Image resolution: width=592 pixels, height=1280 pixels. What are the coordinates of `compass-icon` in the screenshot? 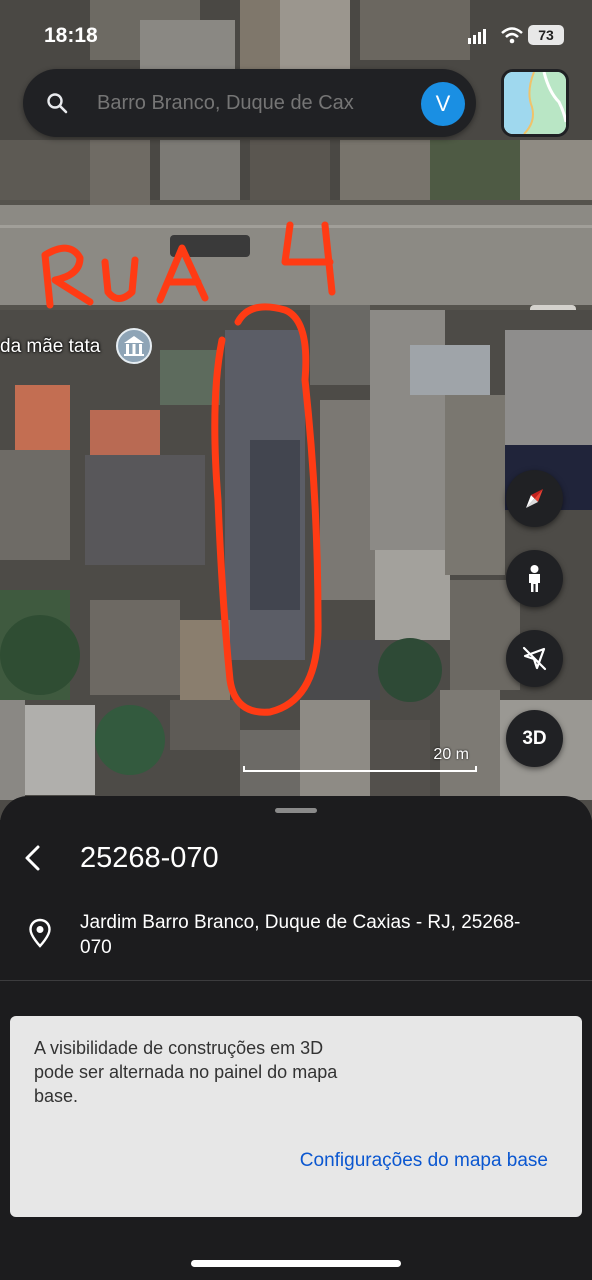 It's located at (534, 498).